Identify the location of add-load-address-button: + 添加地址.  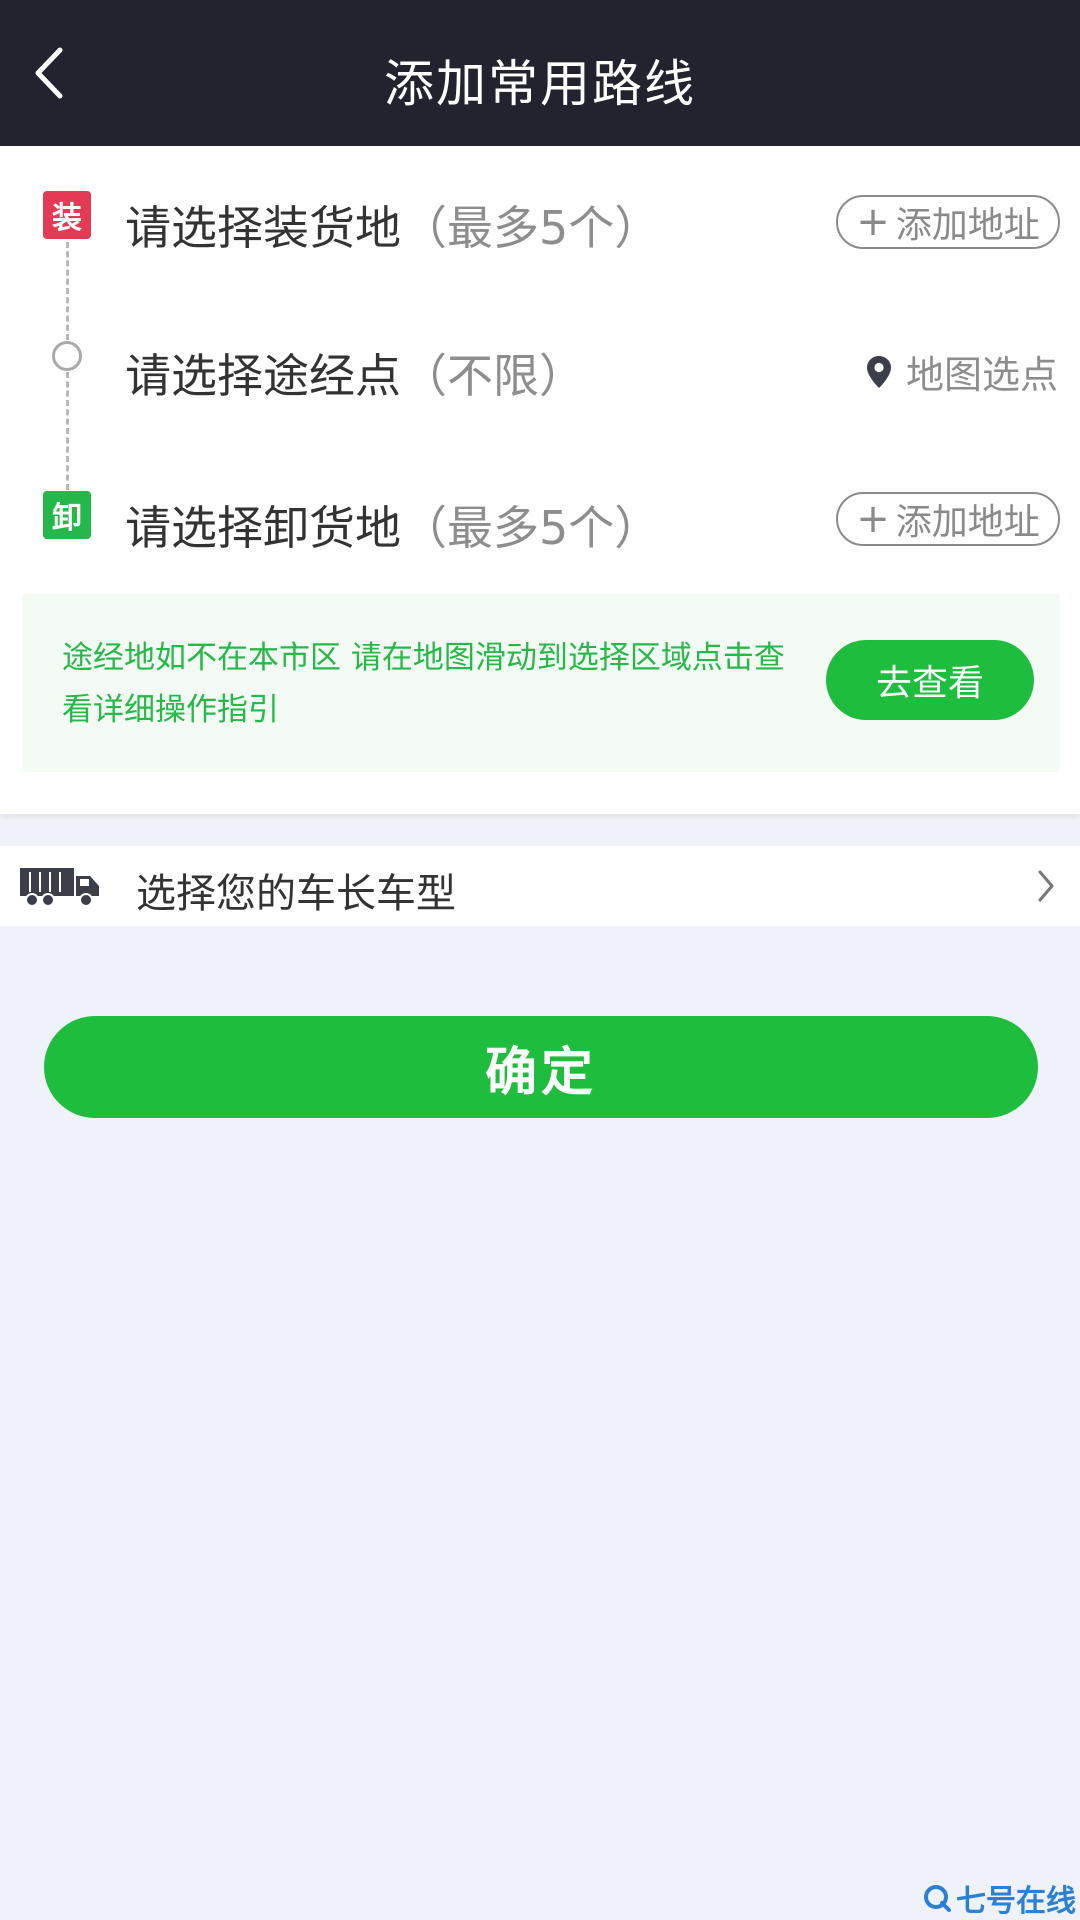
(948, 222).